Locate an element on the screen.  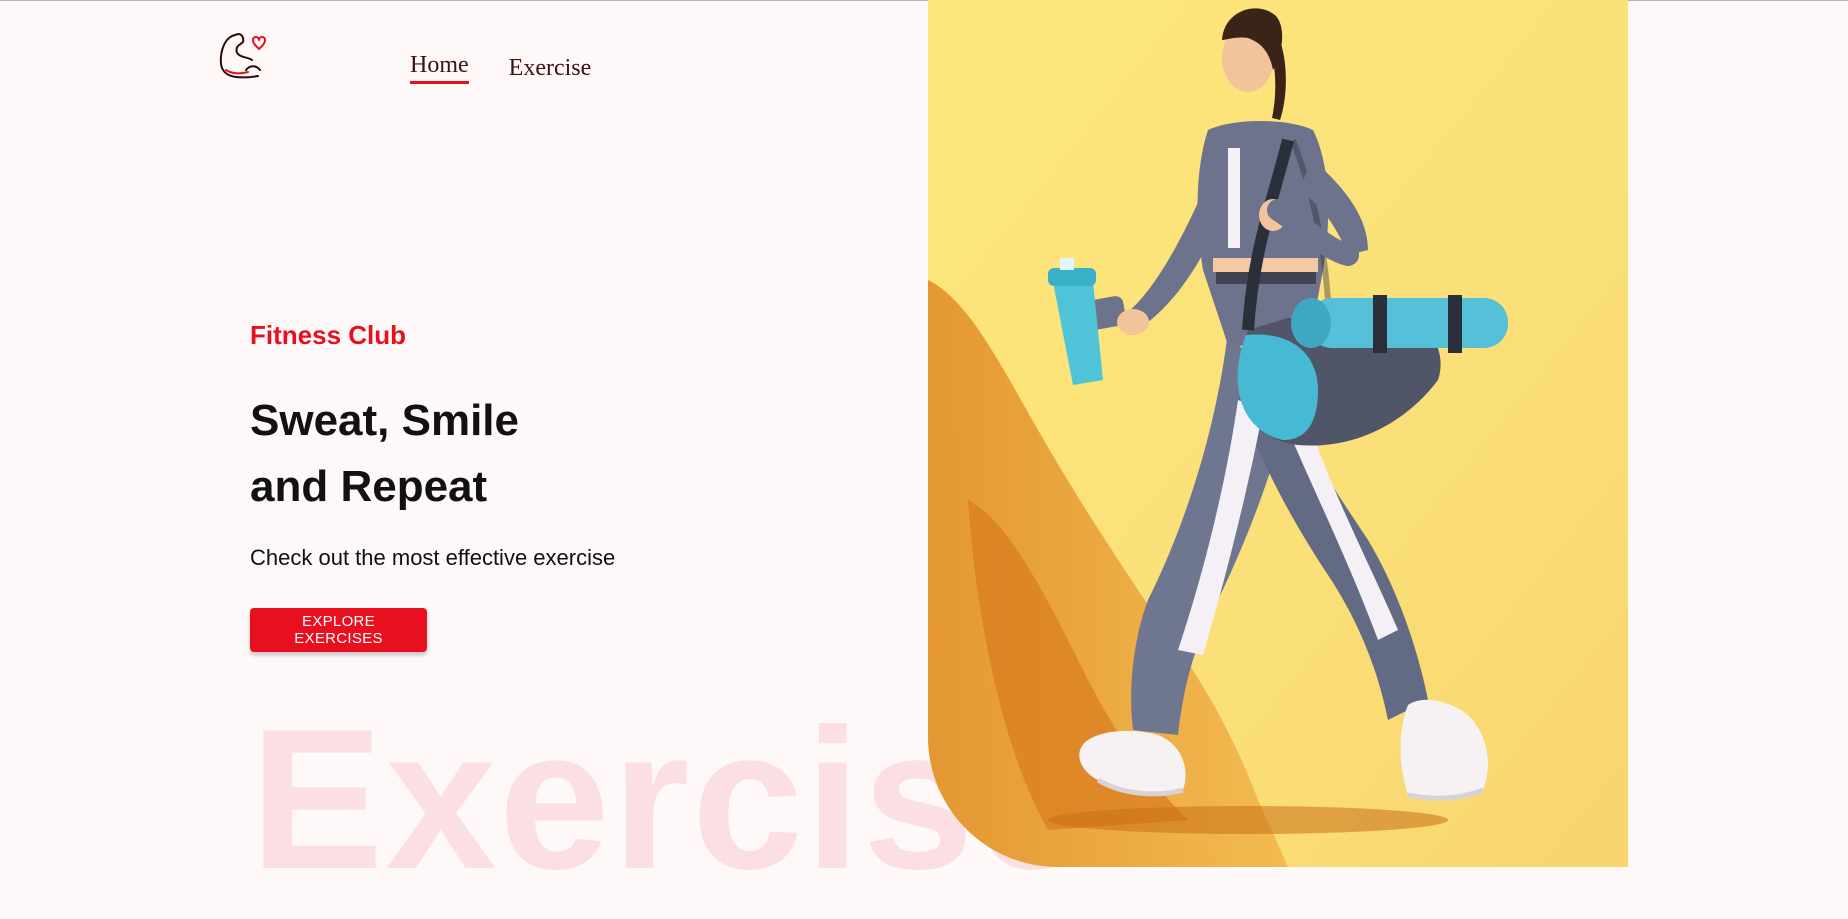
hero-tagline: Fitness Club is located at coordinates (328, 335).